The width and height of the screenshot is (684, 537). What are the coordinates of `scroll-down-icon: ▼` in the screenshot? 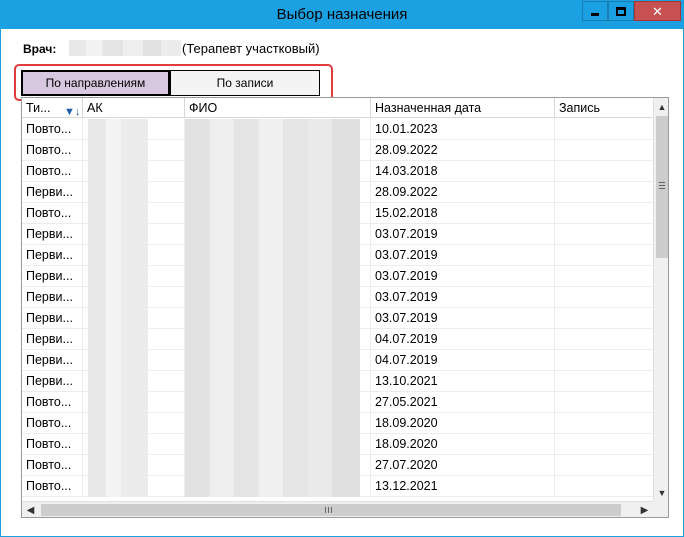 It's located at (661, 492).